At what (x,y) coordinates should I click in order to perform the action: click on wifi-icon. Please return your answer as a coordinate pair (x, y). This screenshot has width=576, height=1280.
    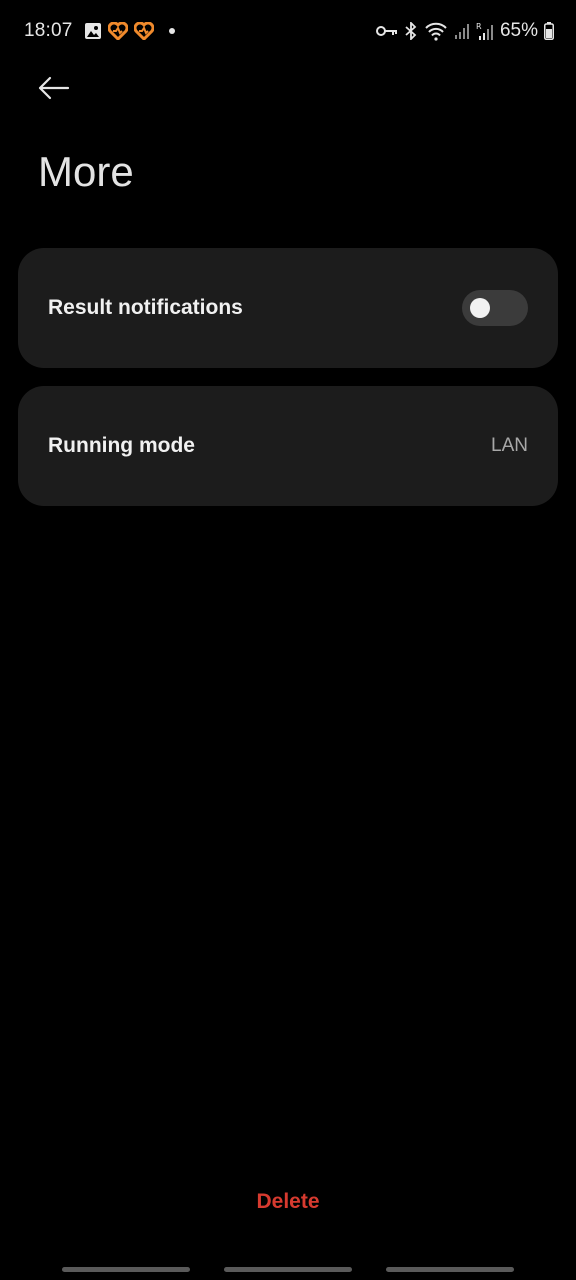
    Looking at the image, I should click on (436, 31).